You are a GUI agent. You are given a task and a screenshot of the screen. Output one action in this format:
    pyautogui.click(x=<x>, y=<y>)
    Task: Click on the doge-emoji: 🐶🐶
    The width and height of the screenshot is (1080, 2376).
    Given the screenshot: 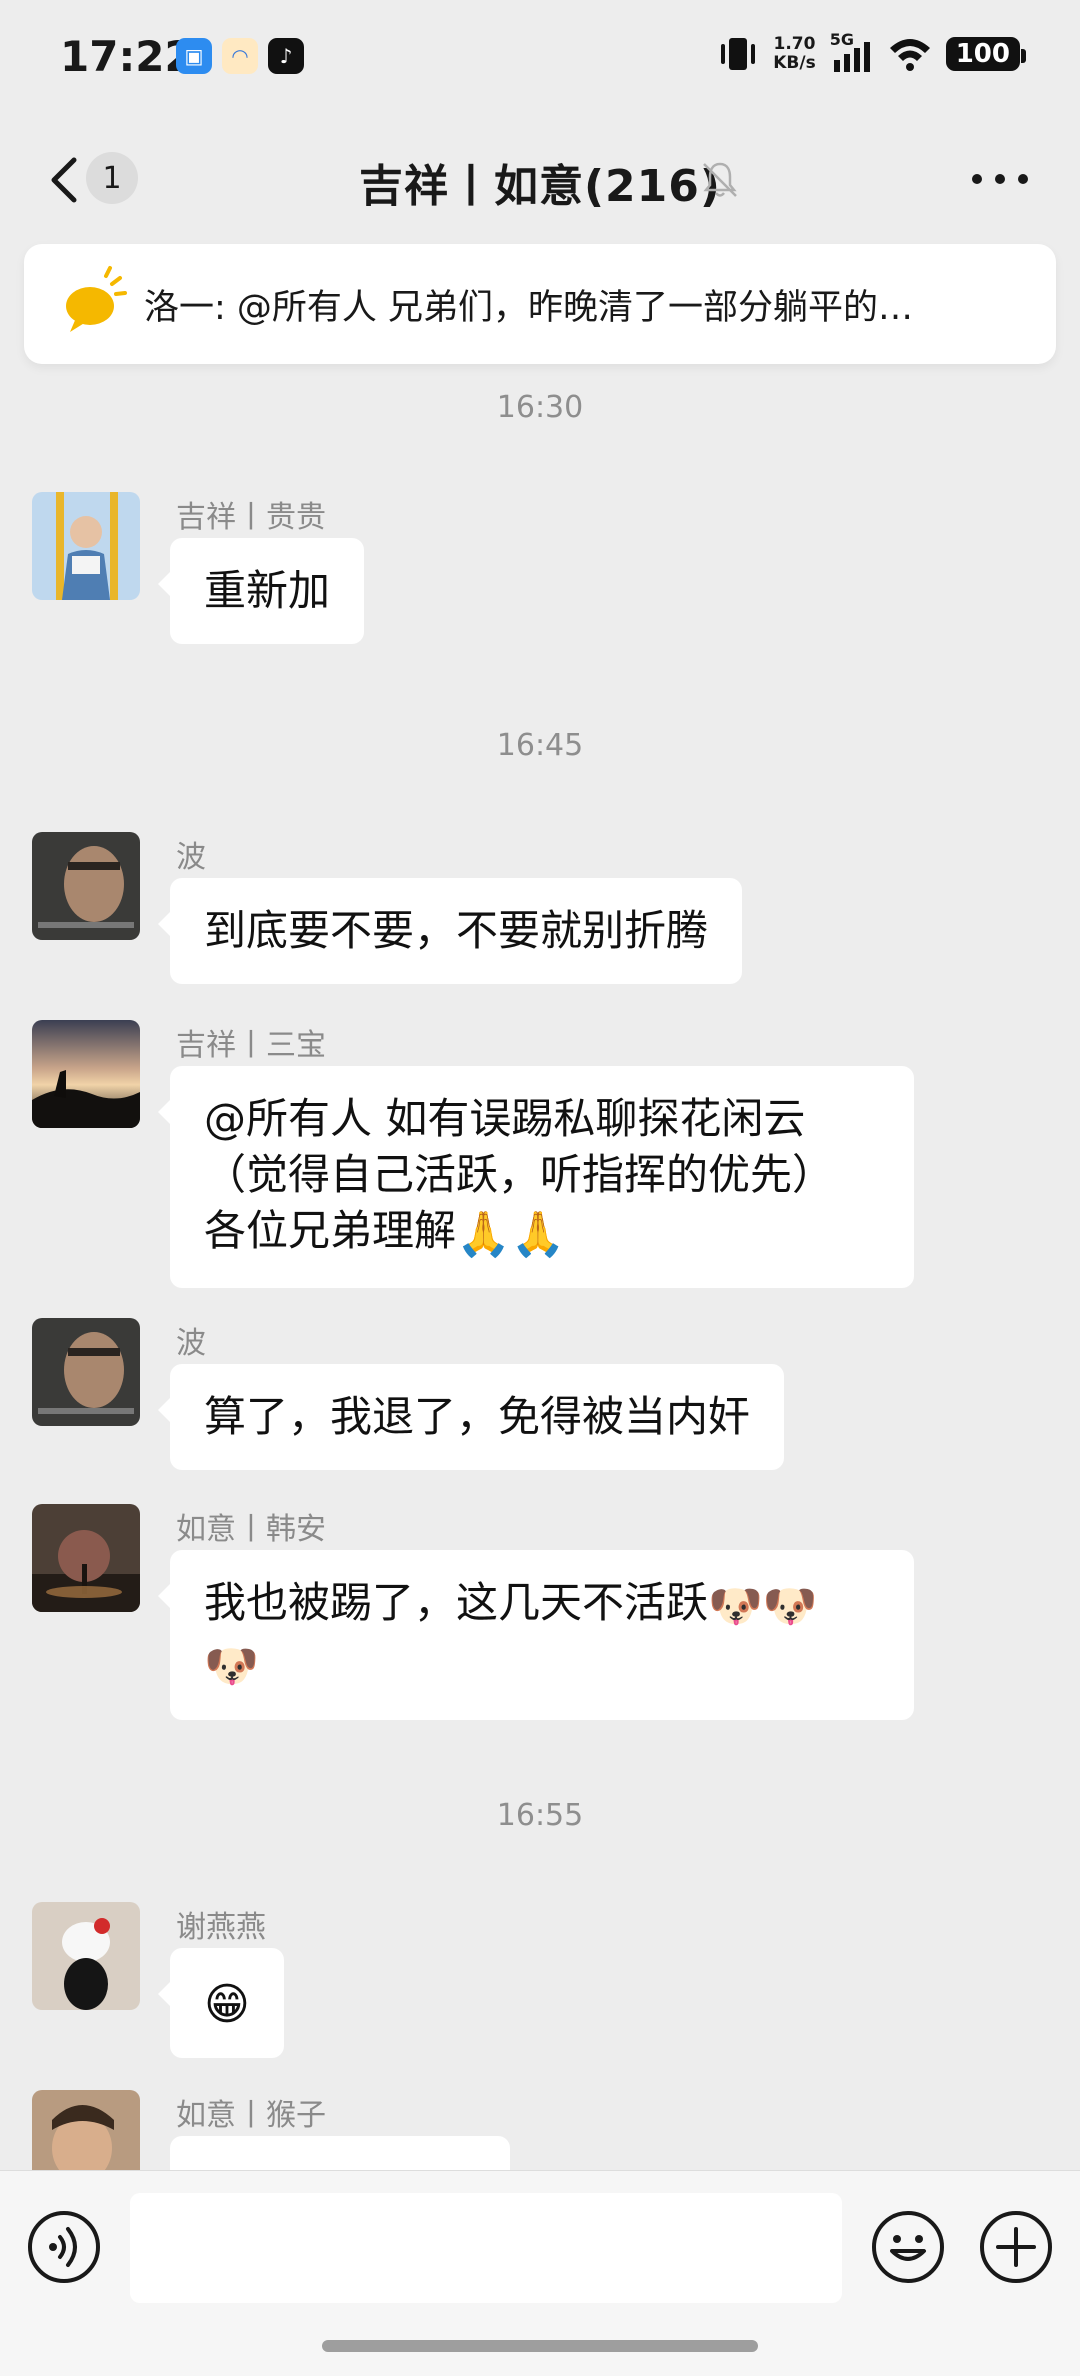 What is the action you would take?
    pyautogui.click(x=763, y=1606)
    